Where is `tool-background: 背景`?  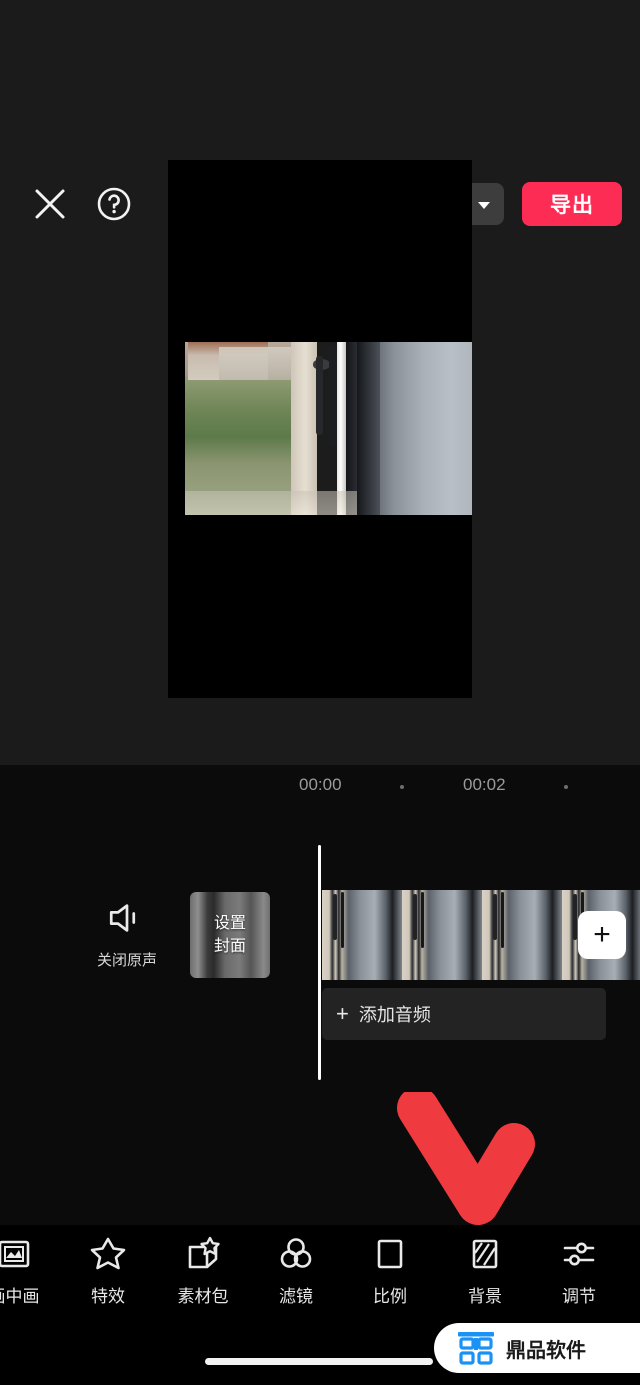 tool-background: 背景 is located at coordinates (485, 1269).